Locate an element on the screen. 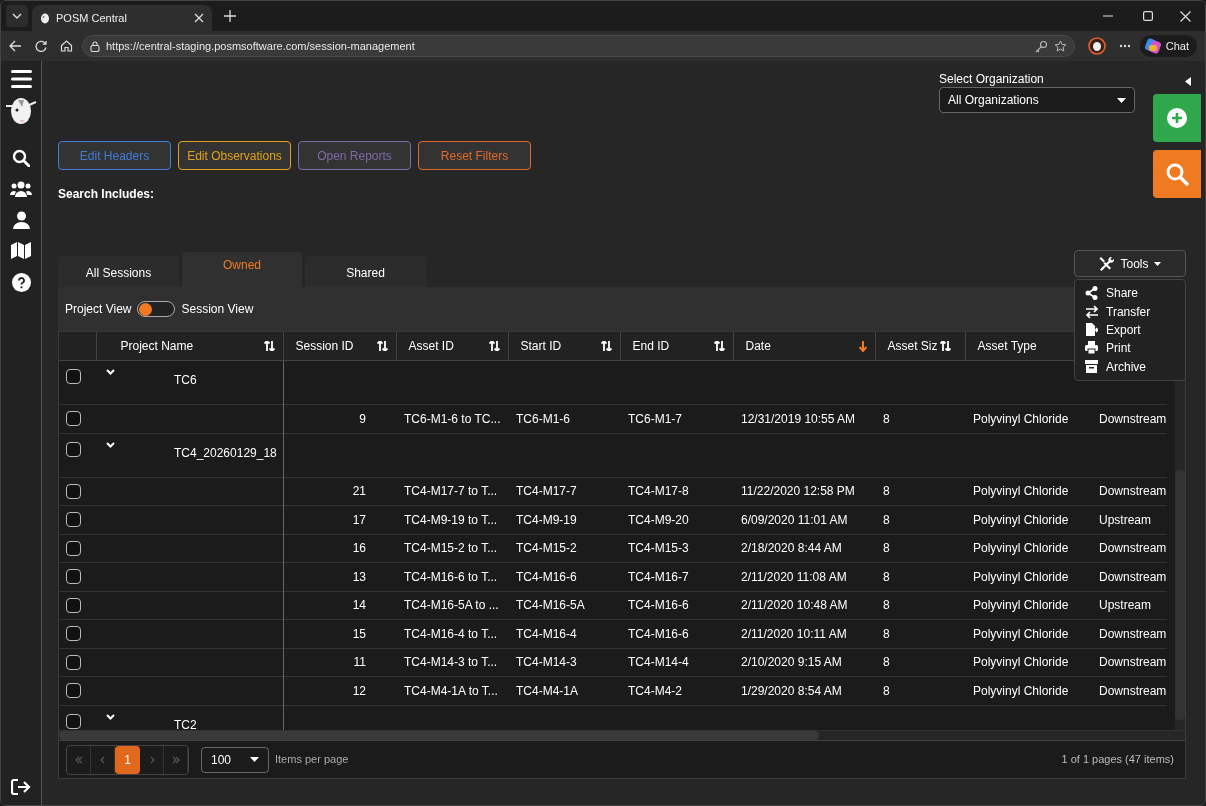 The height and width of the screenshot is (806, 1206). page-summary: 1 of 1 pages (47 items) is located at coordinates (1117, 760).